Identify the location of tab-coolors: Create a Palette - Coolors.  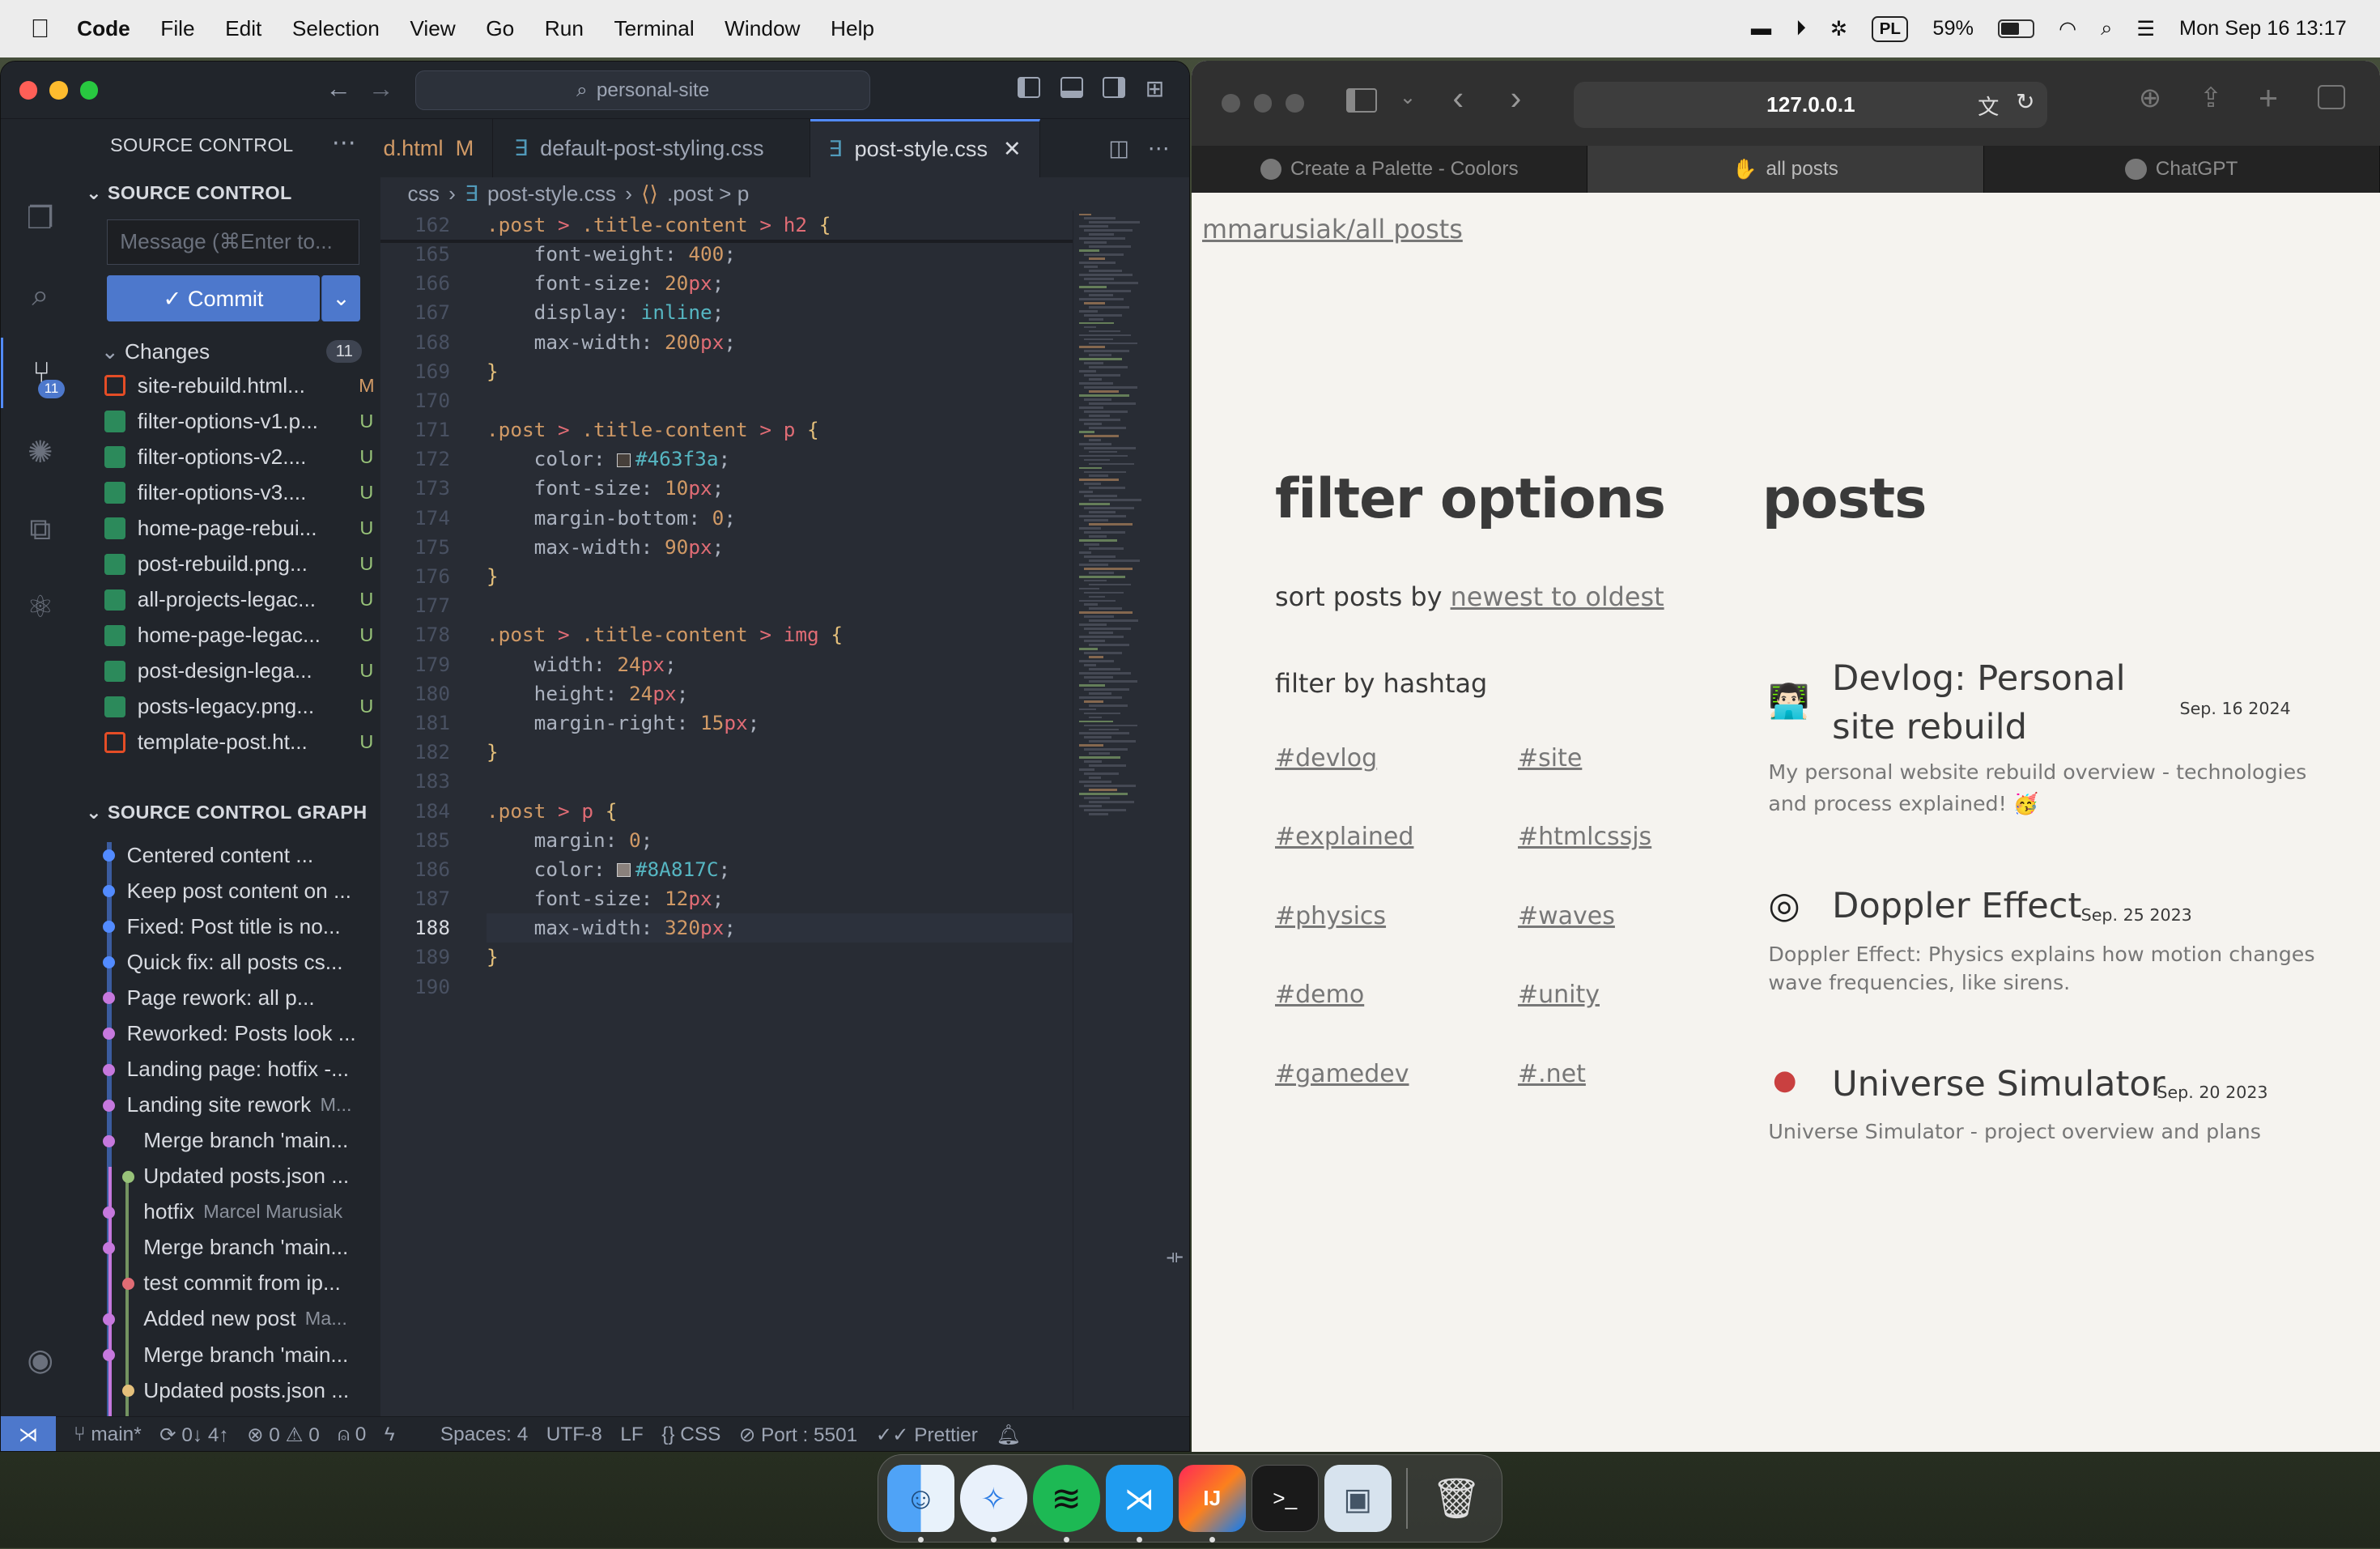
(1390, 170).